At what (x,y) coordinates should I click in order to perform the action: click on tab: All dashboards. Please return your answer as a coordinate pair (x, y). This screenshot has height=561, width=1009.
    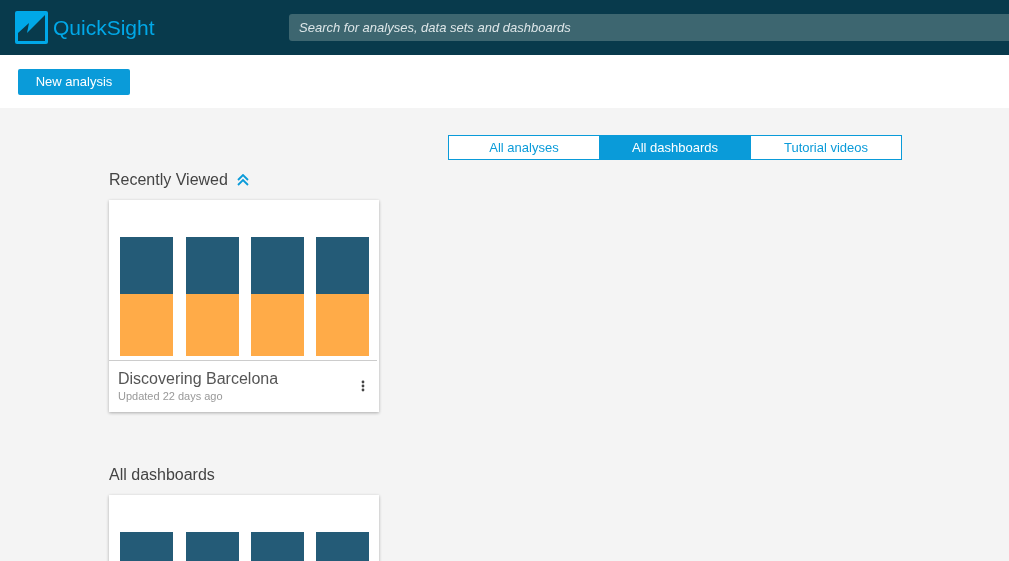
    Looking at the image, I should click on (675, 147).